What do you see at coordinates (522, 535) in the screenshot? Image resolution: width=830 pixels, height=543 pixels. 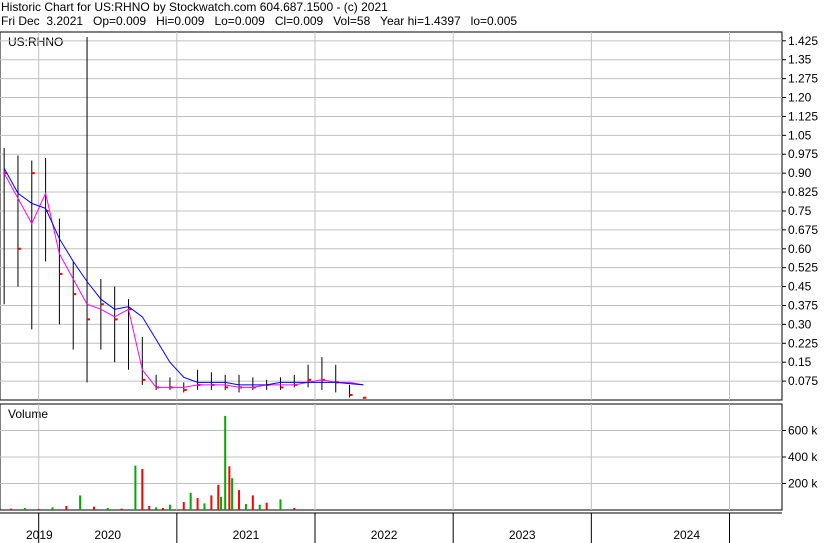 I see `year-label: 2023` at bounding box center [522, 535].